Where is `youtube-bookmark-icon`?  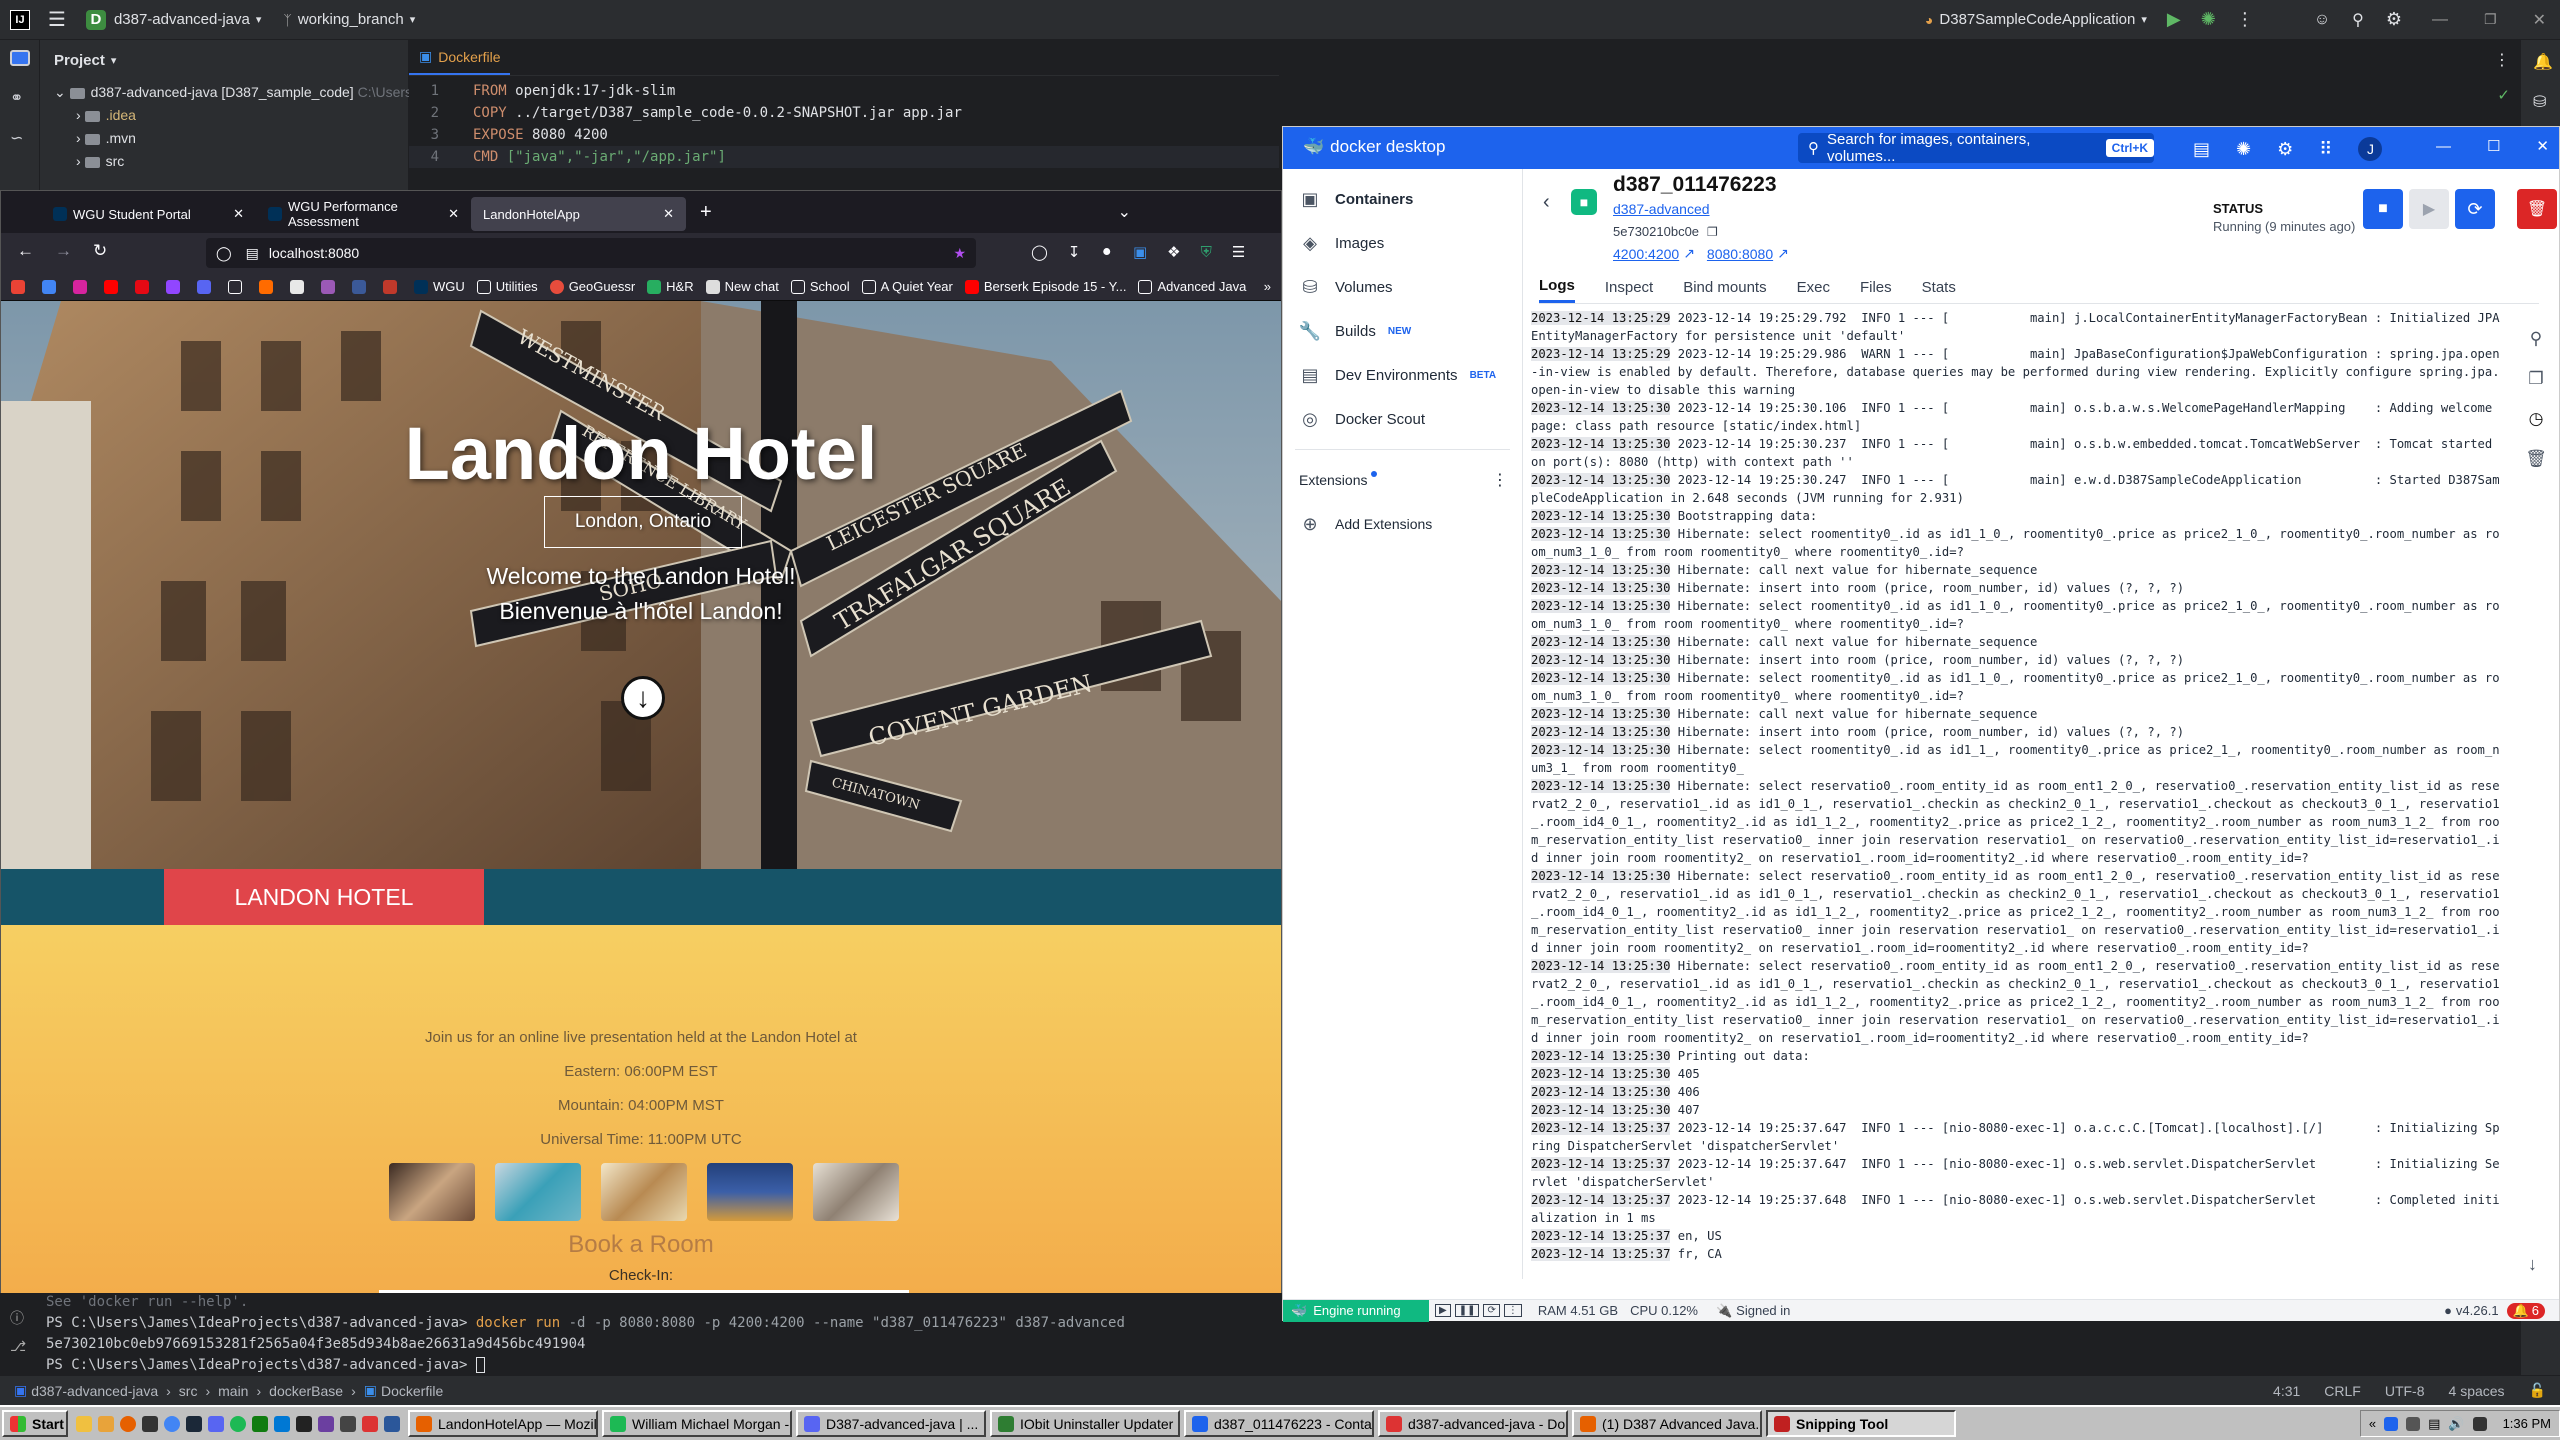 youtube-bookmark-icon is located at coordinates (113, 286).